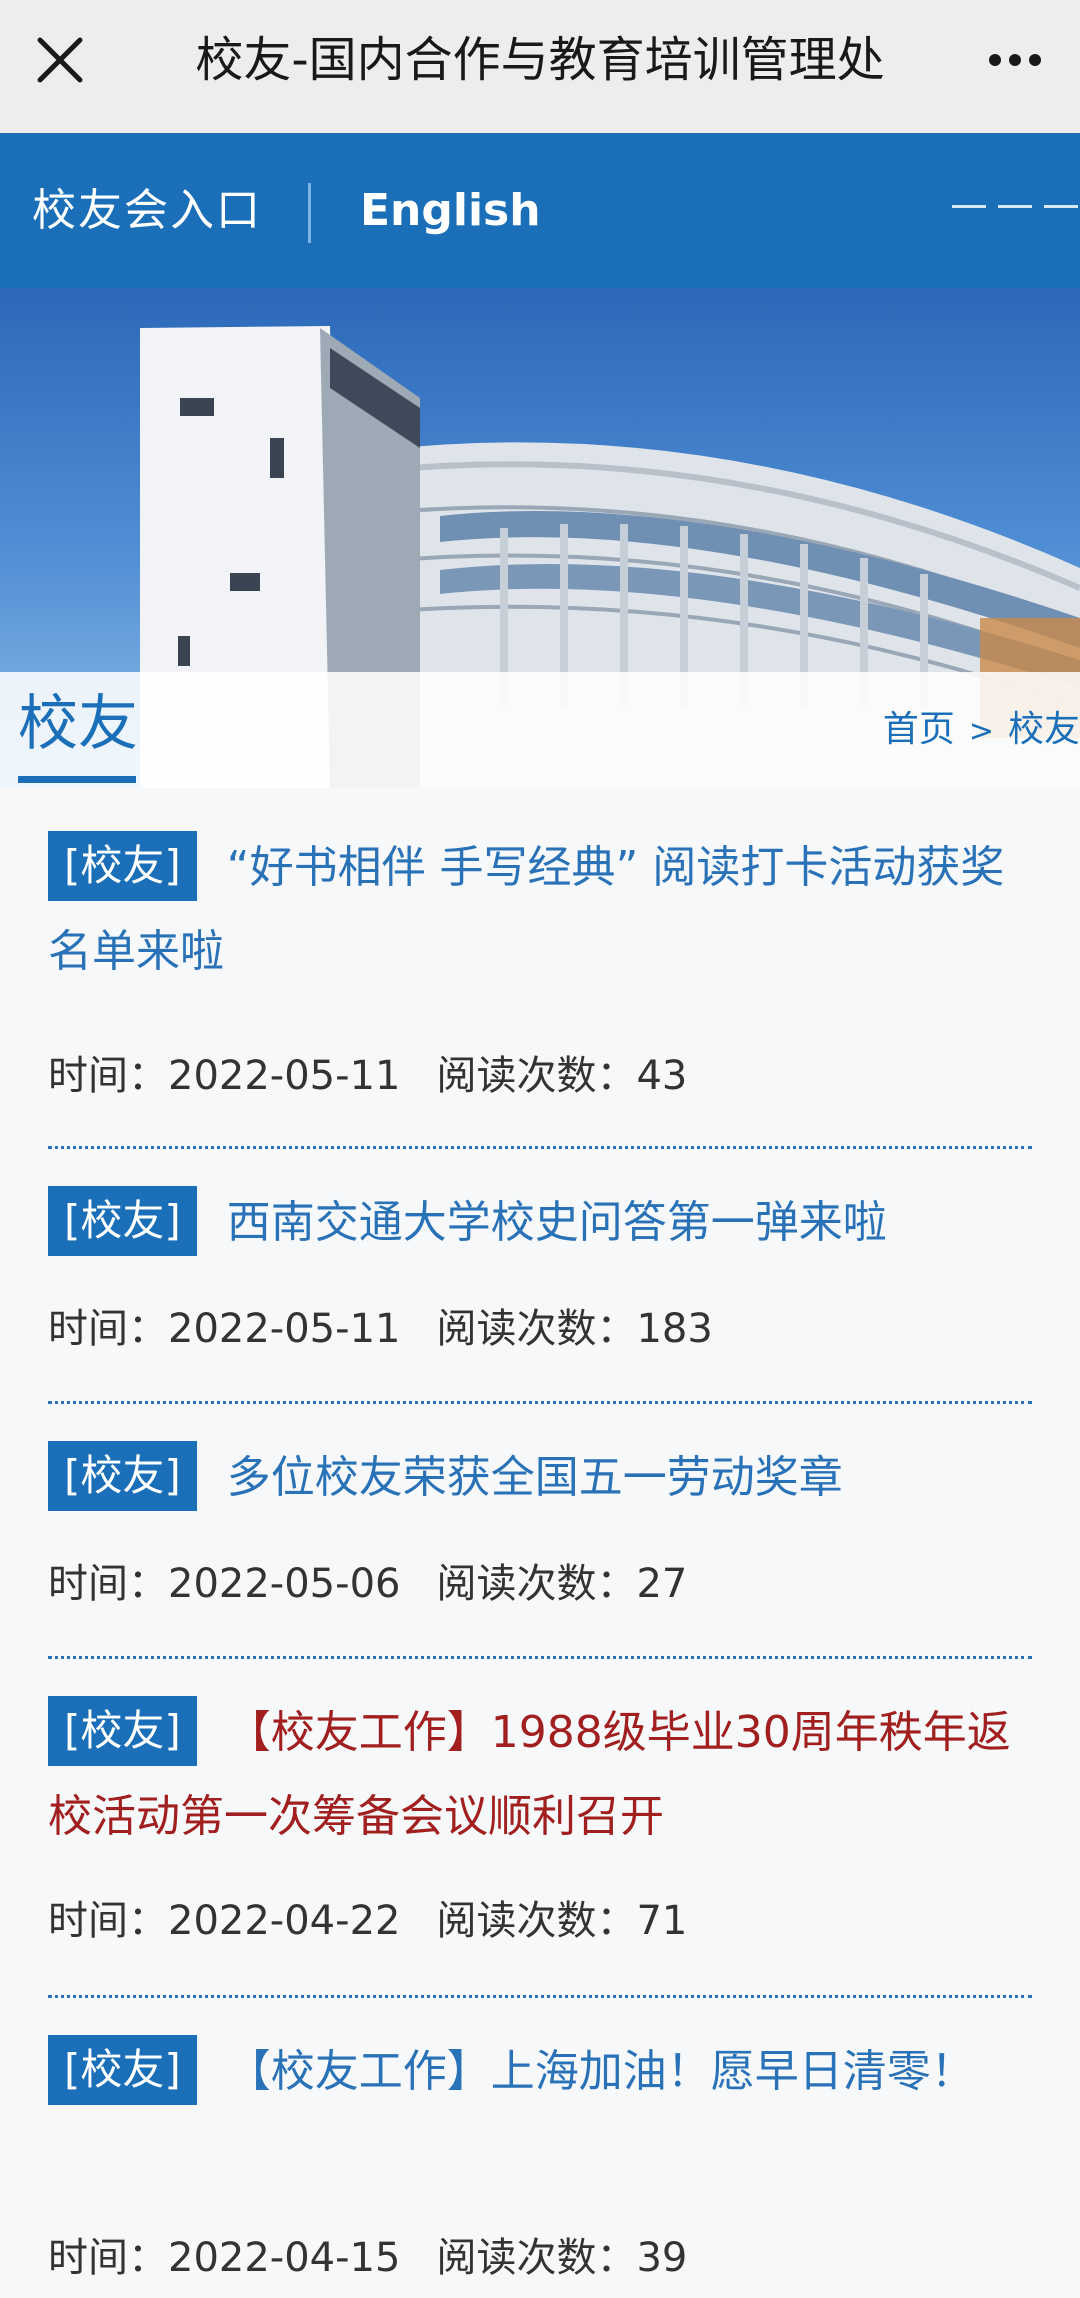 This screenshot has width=1080, height=2298. What do you see at coordinates (674, 1329) in the screenshot?
I see `news-view-count: 183` at bounding box center [674, 1329].